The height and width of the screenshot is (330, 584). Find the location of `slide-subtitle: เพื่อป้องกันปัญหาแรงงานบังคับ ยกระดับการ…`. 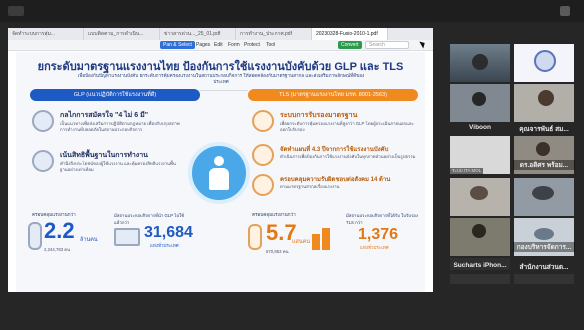

slide-subtitle: เพื่อป้องกันปัญหาแรงงานบังคับ ยกระดับการ… is located at coordinates (221, 78).